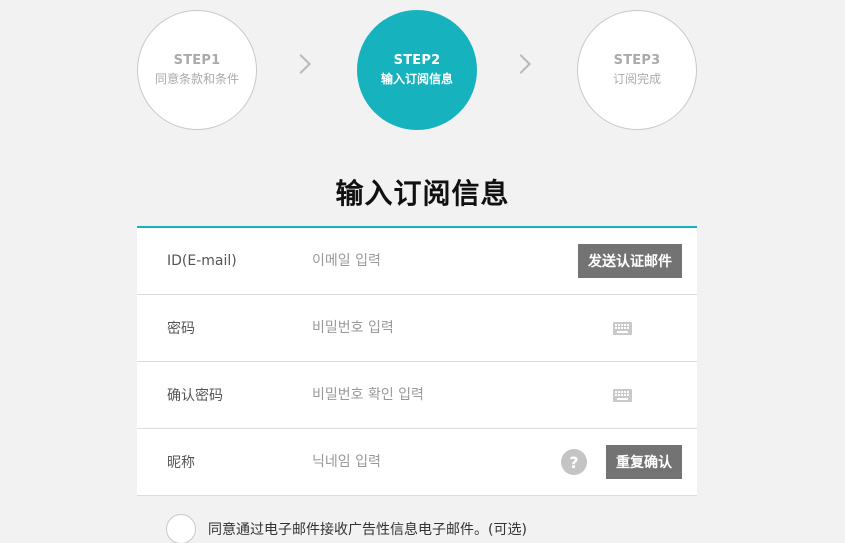 The height and width of the screenshot is (543, 845). Describe the element at coordinates (202, 261) in the screenshot. I see `email-label: ID(E-mail)` at that location.